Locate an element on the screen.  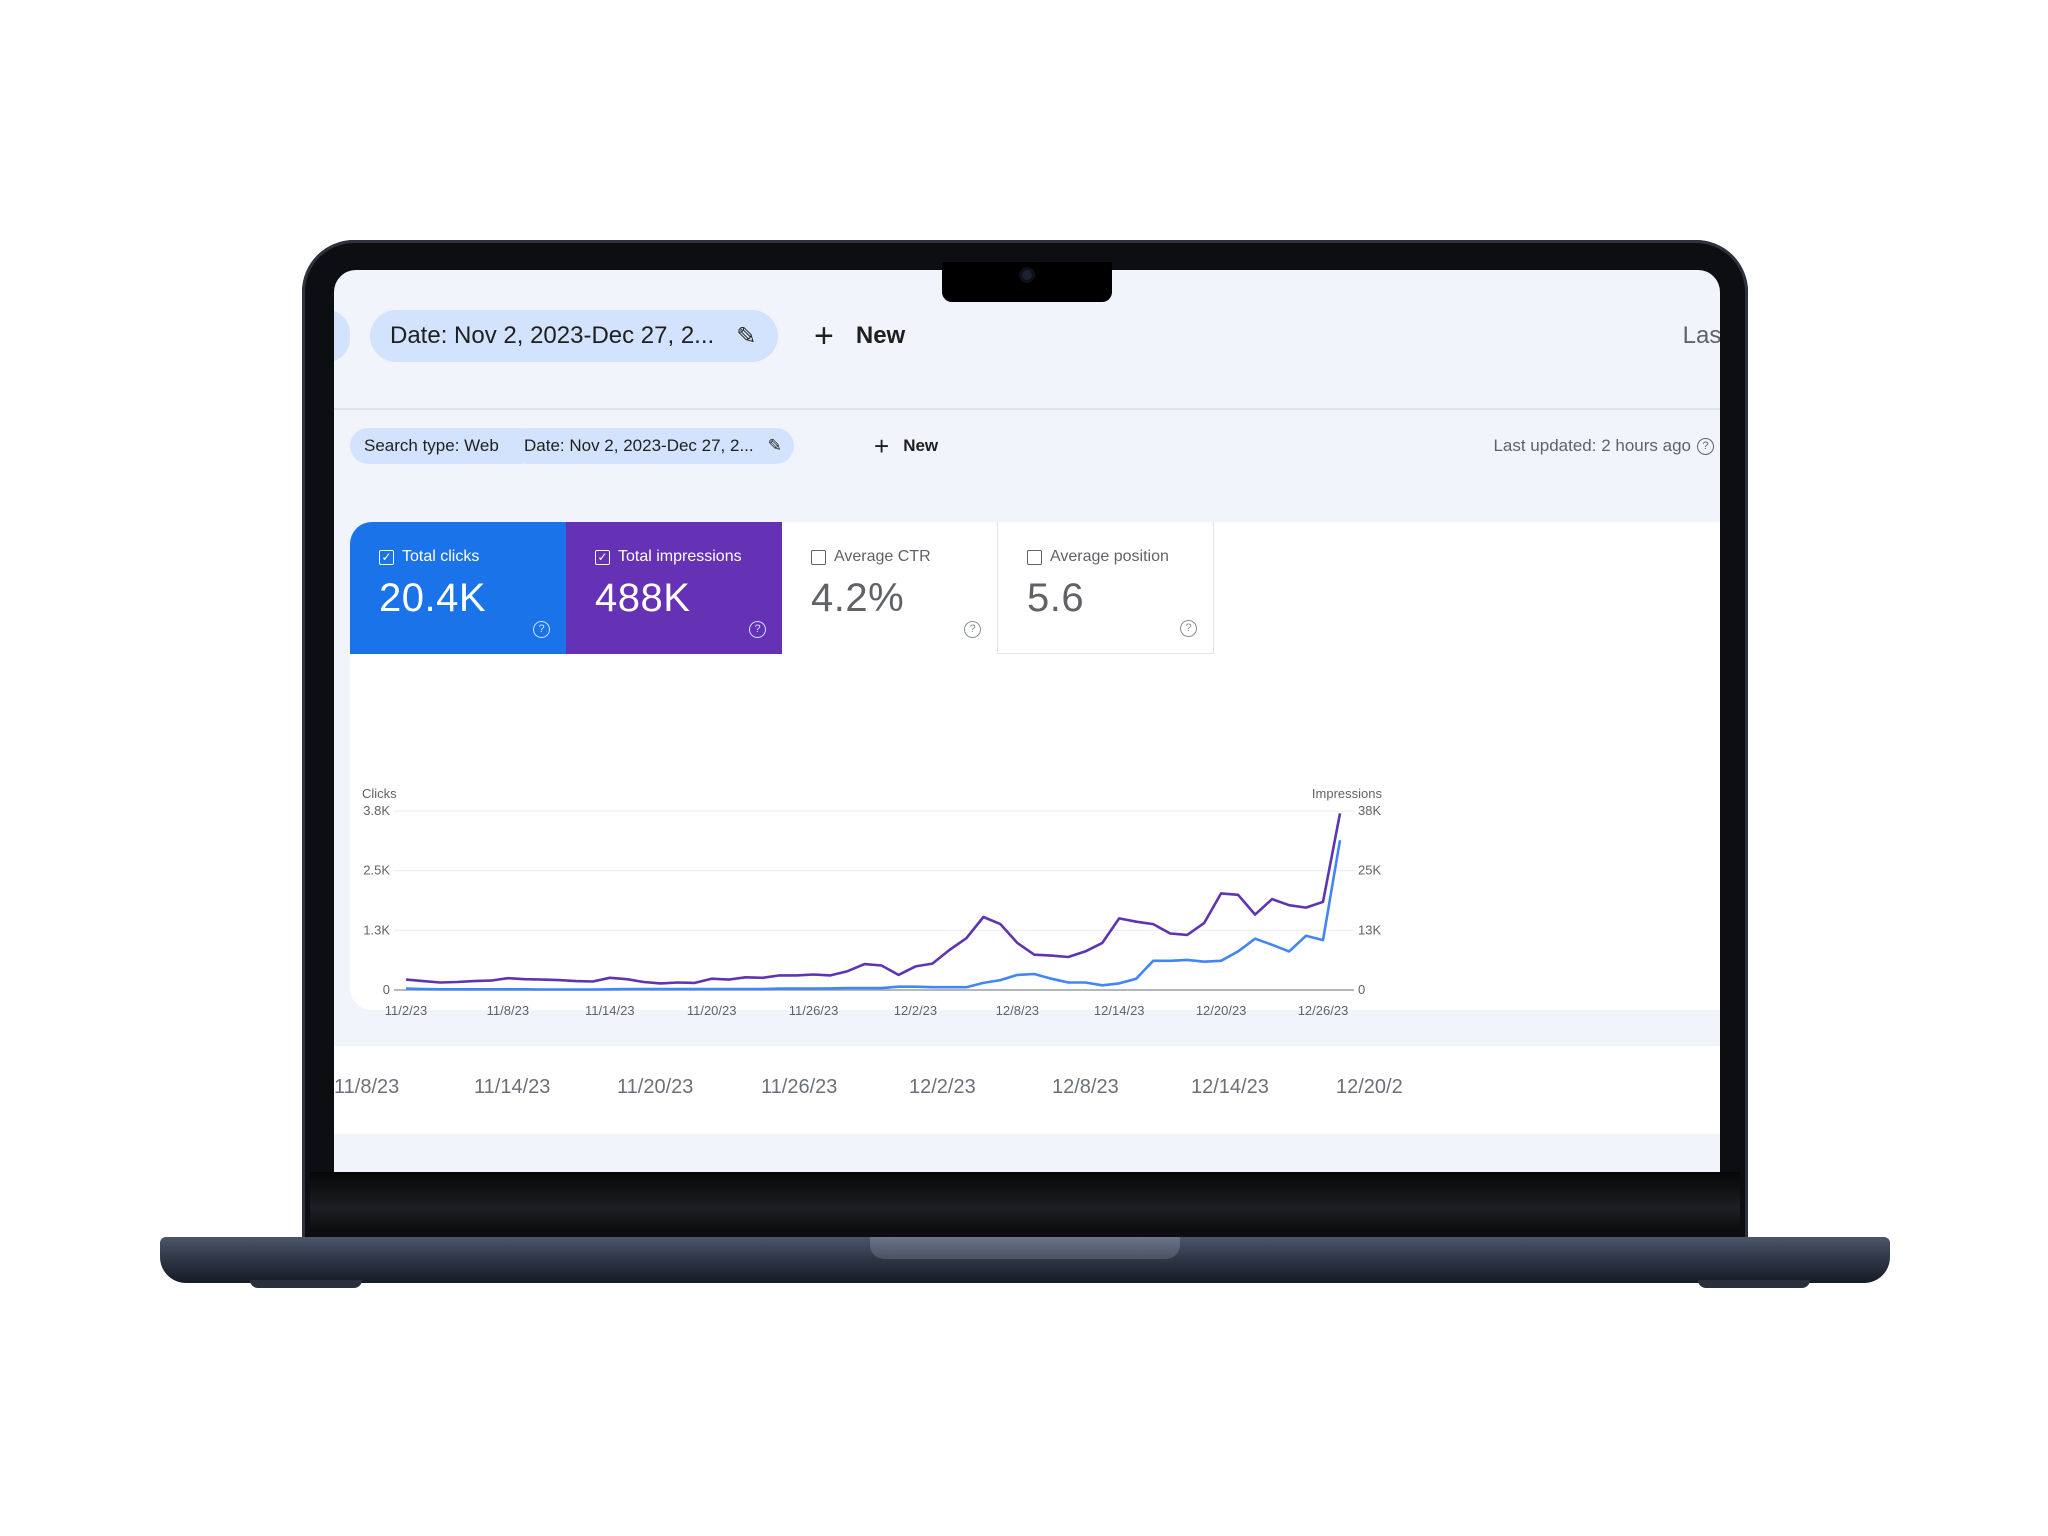
series-line-impressions is located at coordinates (873, 899).